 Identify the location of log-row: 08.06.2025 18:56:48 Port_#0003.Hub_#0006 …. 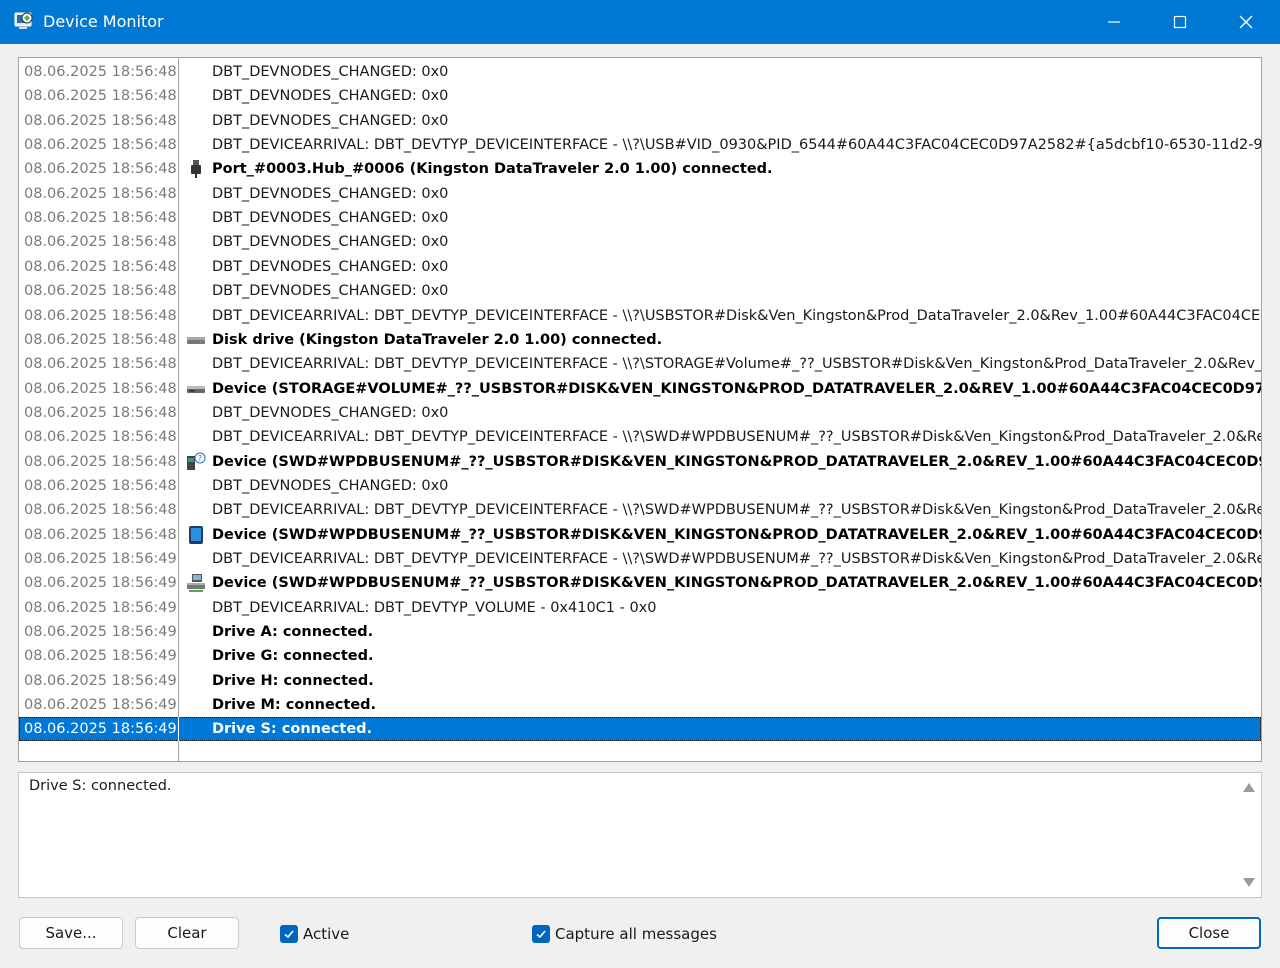
(640, 169).